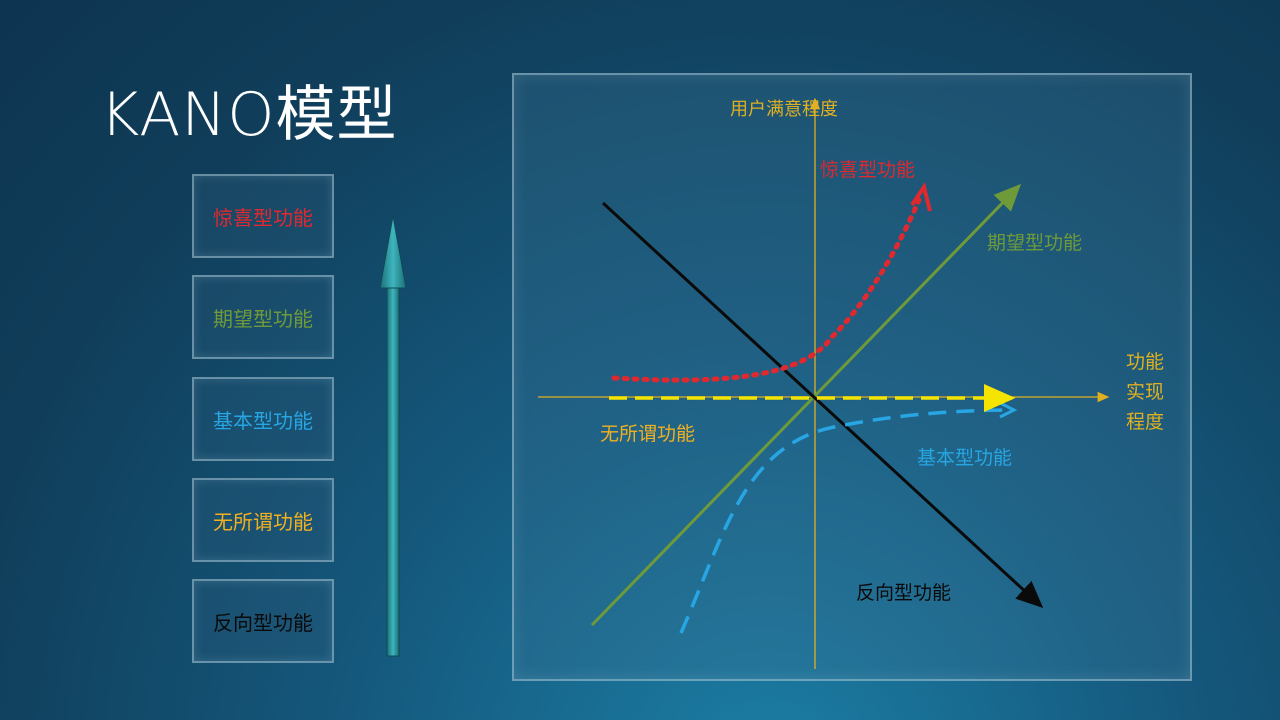  What do you see at coordinates (1145, 392) in the screenshot?
I see `x-axis-label-line2: 实现` at bounding box center [1145, 392].